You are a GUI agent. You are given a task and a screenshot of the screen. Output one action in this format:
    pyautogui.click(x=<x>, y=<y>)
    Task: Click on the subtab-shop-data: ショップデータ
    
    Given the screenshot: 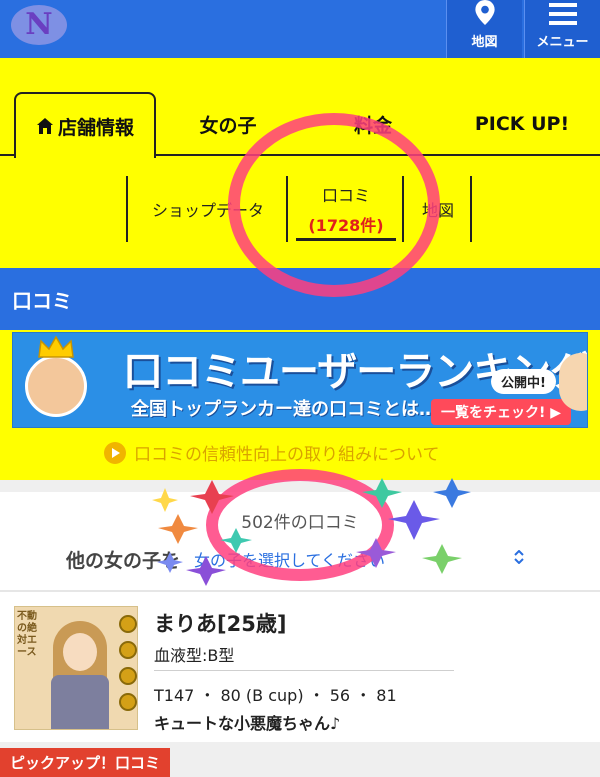 What is the action you would take?
    pyautogui.click(x=208, y=209)
    